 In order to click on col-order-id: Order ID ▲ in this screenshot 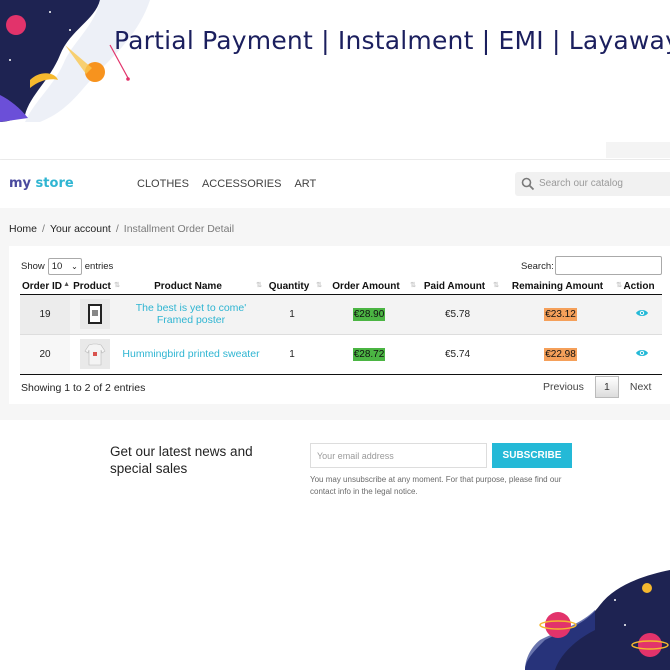, I will do `click(45, 287)`.